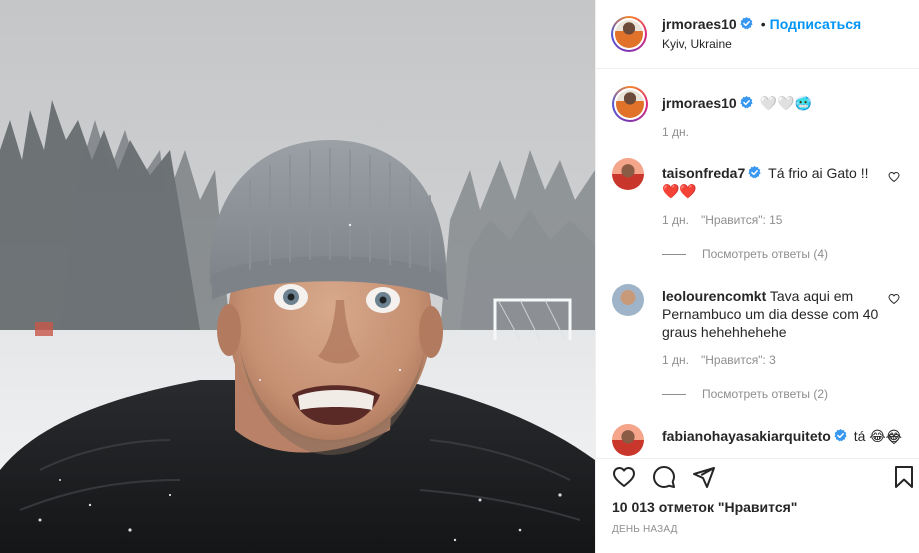  I want to click on post-date: День назад, so click(645, 529).